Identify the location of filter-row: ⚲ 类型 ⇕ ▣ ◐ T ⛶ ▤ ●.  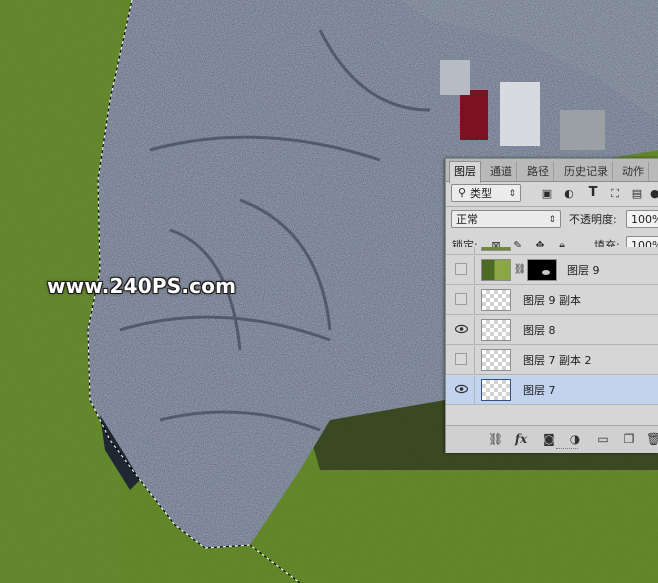
(552, 194).